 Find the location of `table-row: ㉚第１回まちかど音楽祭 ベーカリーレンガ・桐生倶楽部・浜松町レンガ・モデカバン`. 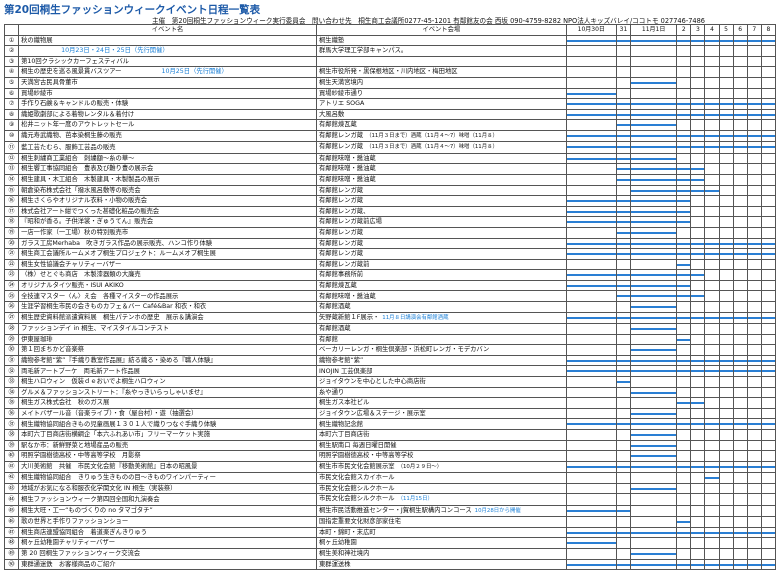

table-row: ㉚第１回まちかど音楽祭 ベーカリーレンガ・桐生倶楽部・浜松町レンガ・モデカバン is located at coordinates (390, 350).